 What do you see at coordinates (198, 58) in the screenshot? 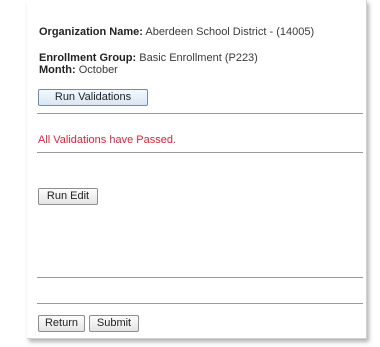
I see `enrollment-group-value: Basic Enrollment (P223)` at bounding box center [198, 58].